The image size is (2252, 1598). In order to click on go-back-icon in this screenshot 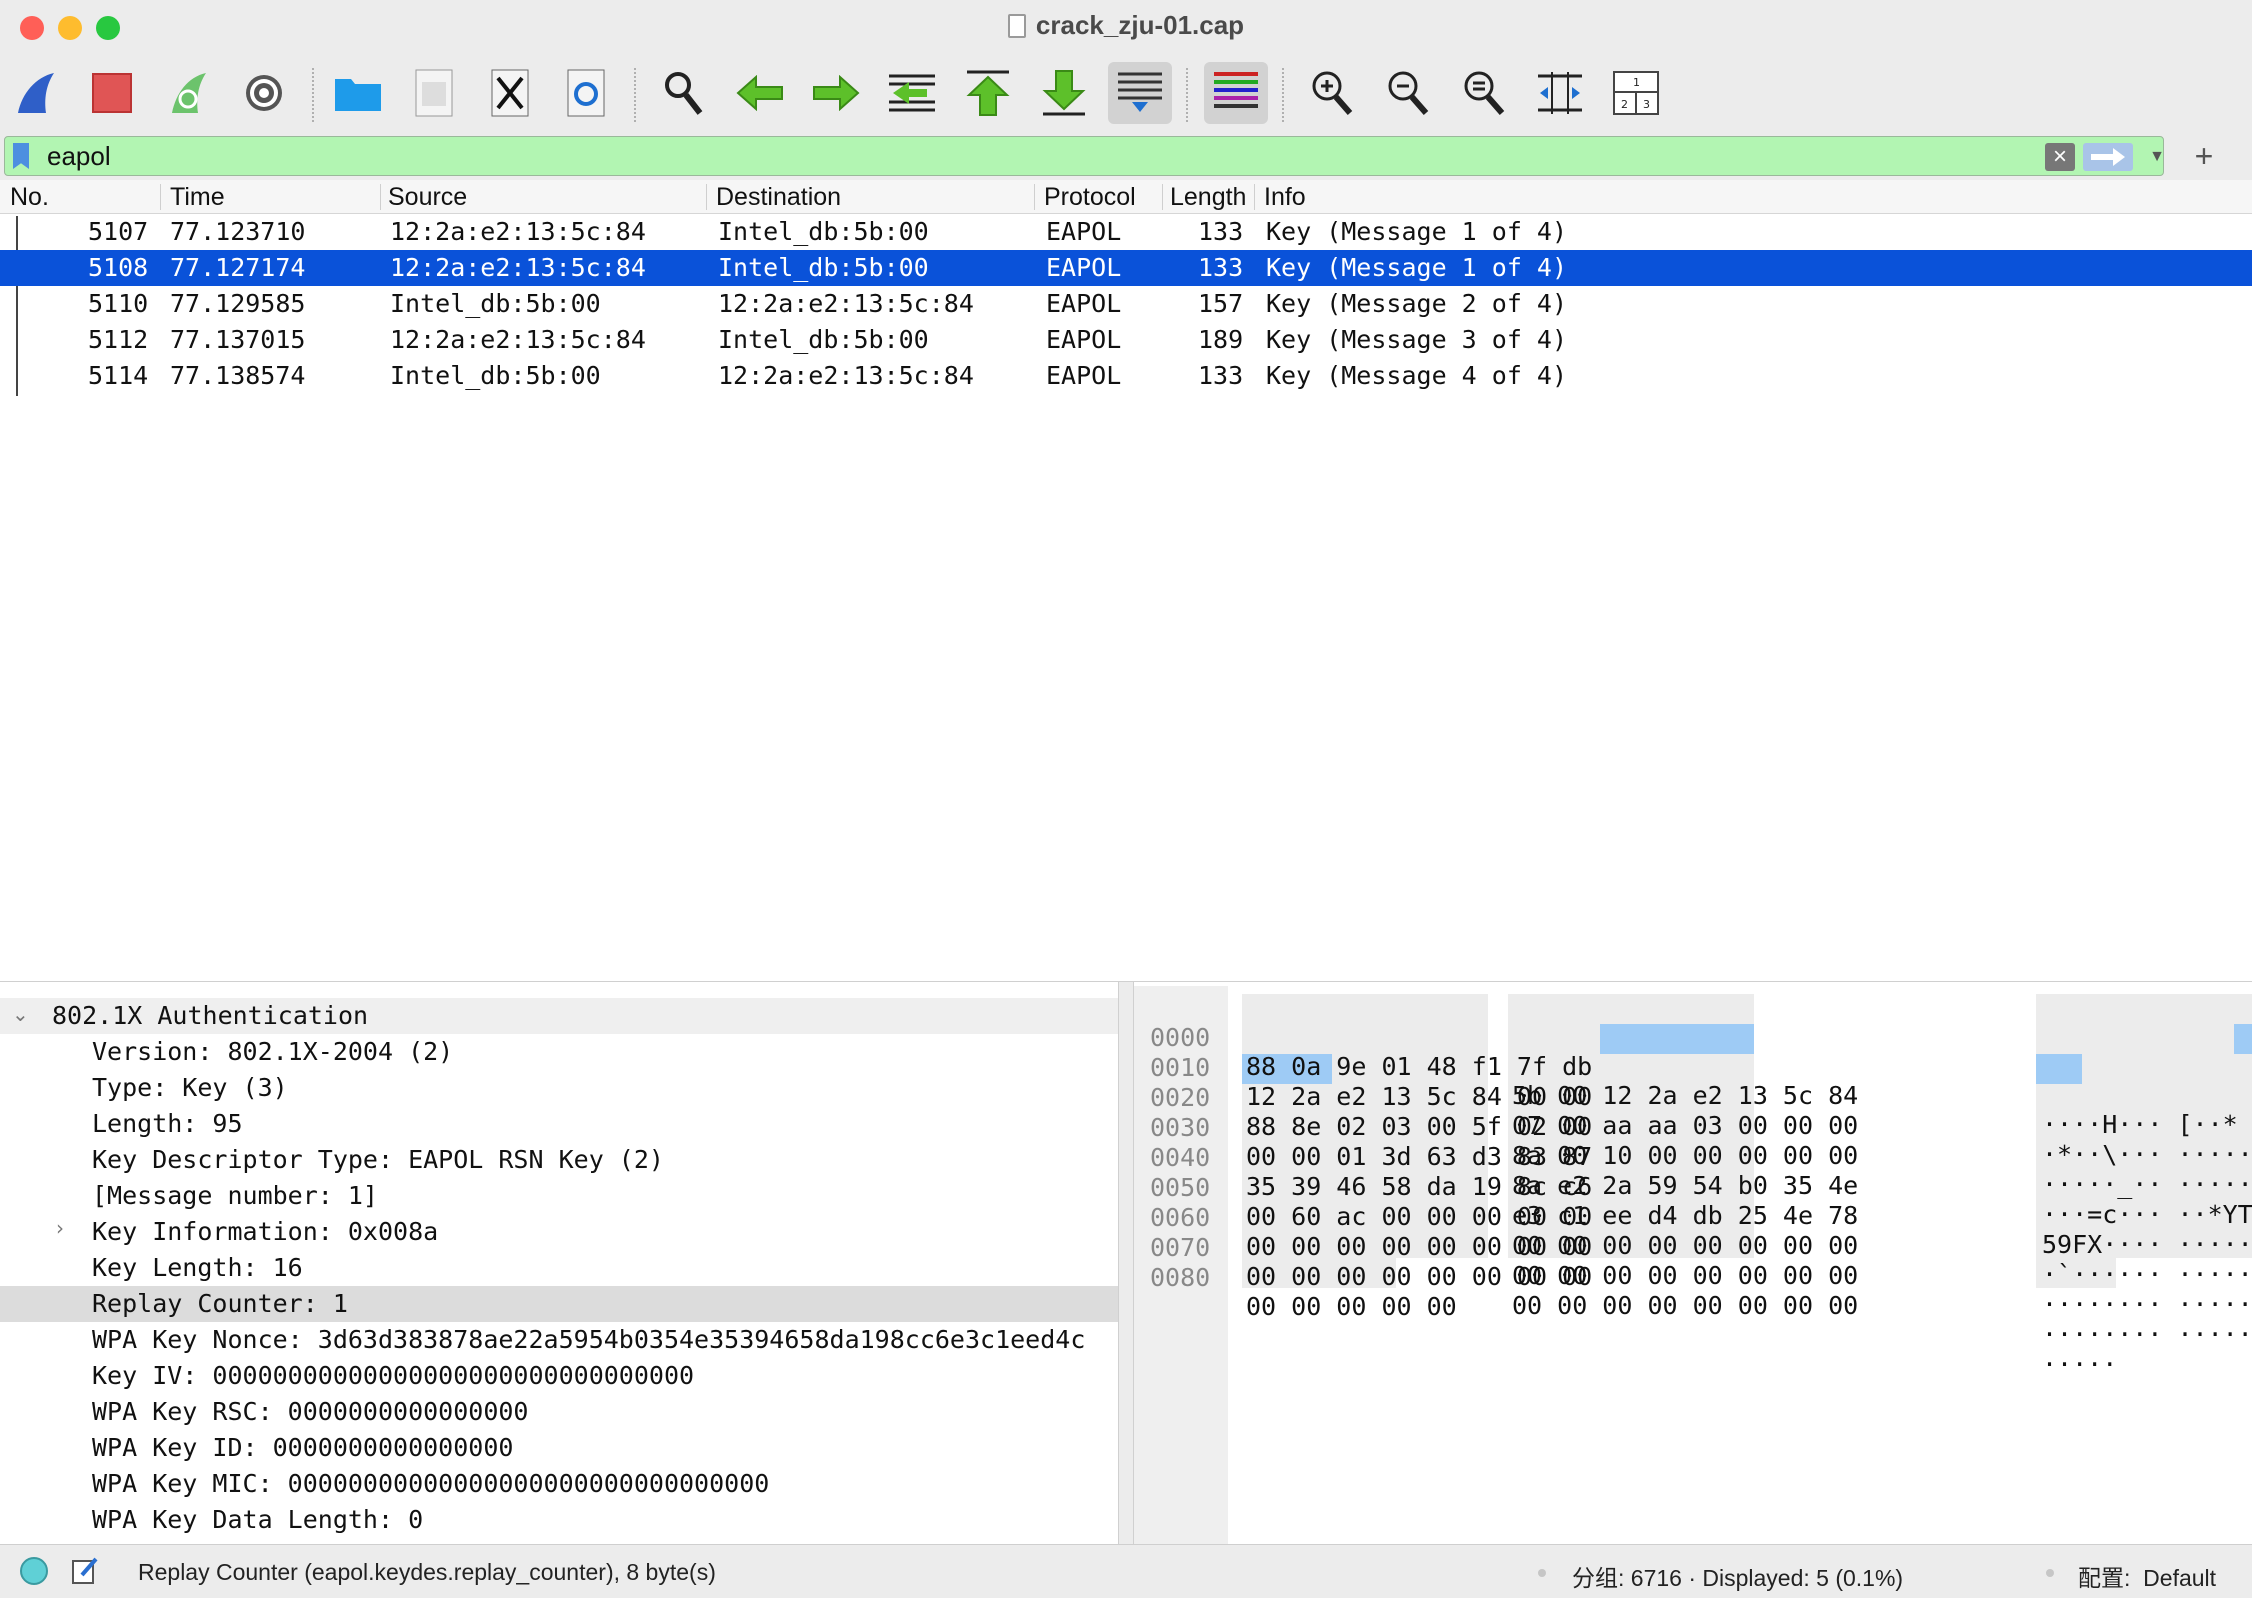, I will do `click(760, 93)`.